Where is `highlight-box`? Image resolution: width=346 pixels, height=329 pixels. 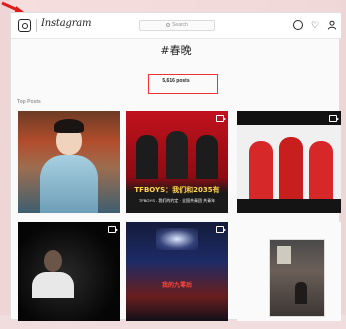 highlight-box is located at coordinates (183, 84).